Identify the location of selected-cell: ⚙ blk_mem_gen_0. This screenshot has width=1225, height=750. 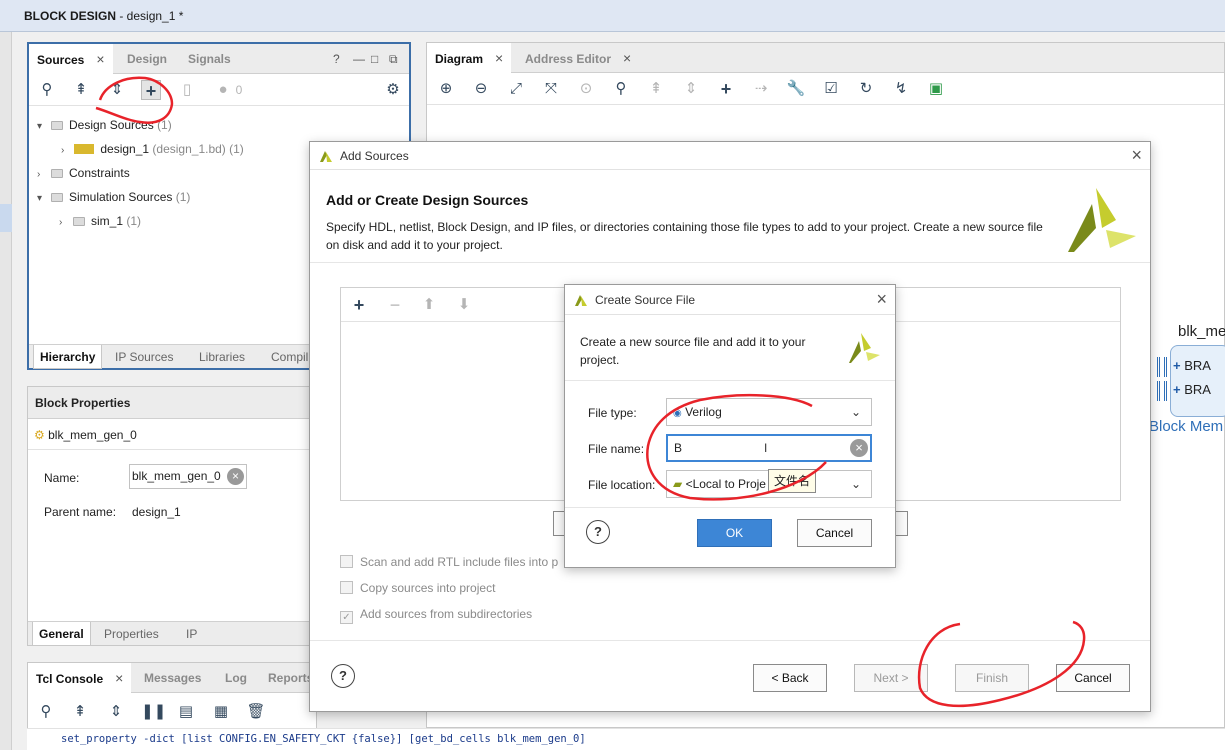
(85, 435).